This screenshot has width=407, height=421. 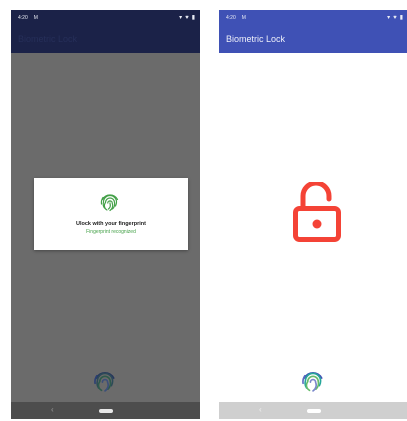 I want to click on unlock-icon, so click(x=317, y=212).